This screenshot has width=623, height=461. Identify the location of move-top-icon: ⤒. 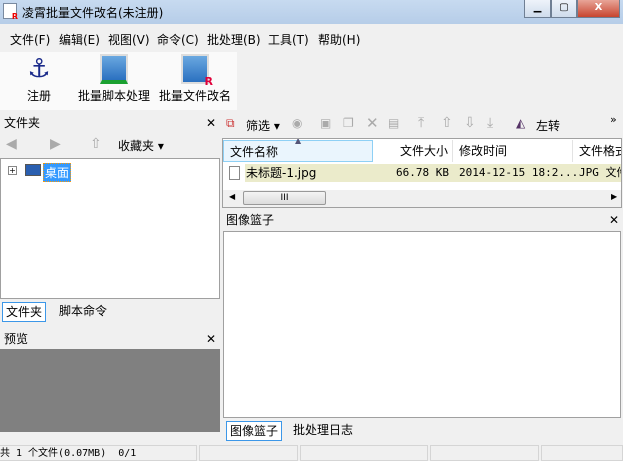
(421, 123).